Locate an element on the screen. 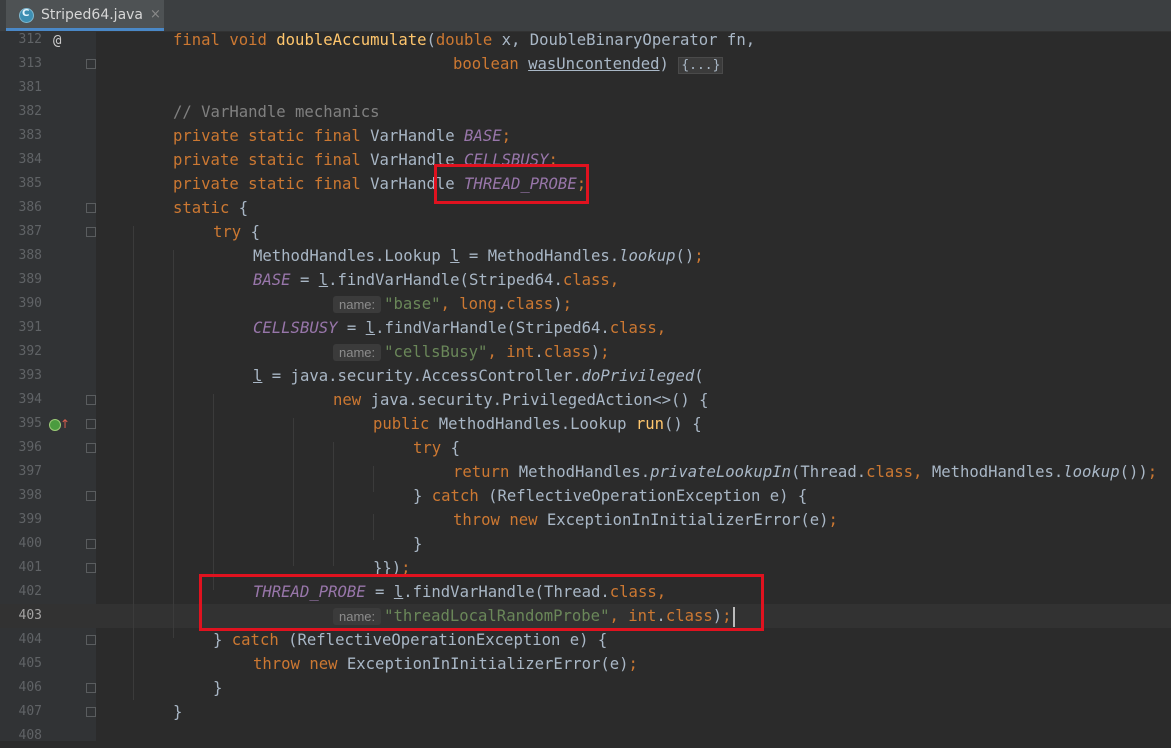  line-number: 385 is located at coordinates (21, 184).